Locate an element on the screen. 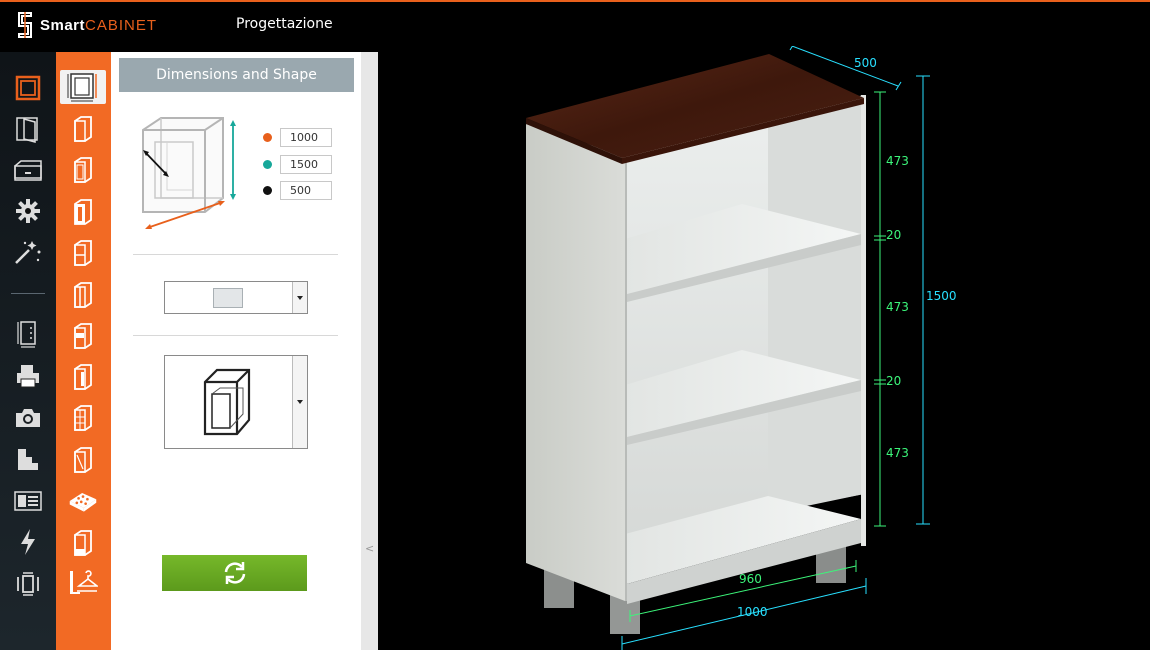  depth-dimension-label: 500 is located at coordinates (865, 63).